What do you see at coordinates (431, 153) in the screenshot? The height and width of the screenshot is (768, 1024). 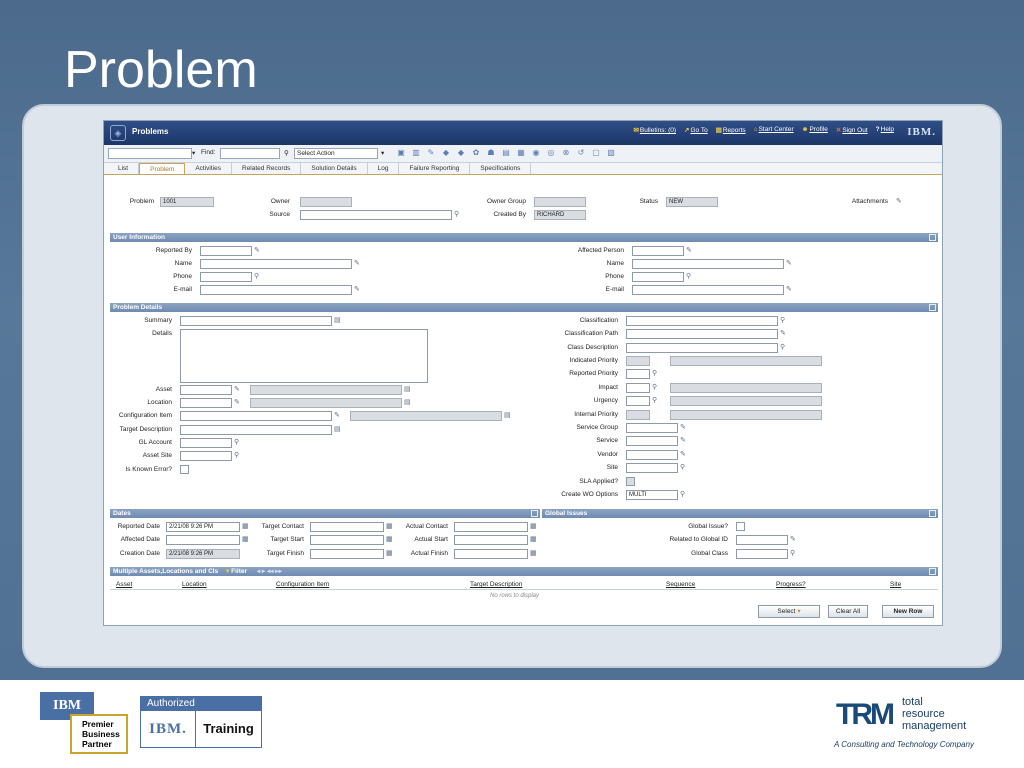 I see `bulletin-icon: ✎` at bounding box center [431, 153].